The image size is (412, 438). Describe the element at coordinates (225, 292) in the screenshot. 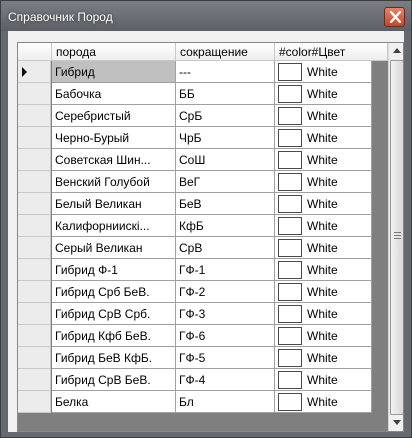

I see `cell-abbreviation: ГФ-2` at that location.